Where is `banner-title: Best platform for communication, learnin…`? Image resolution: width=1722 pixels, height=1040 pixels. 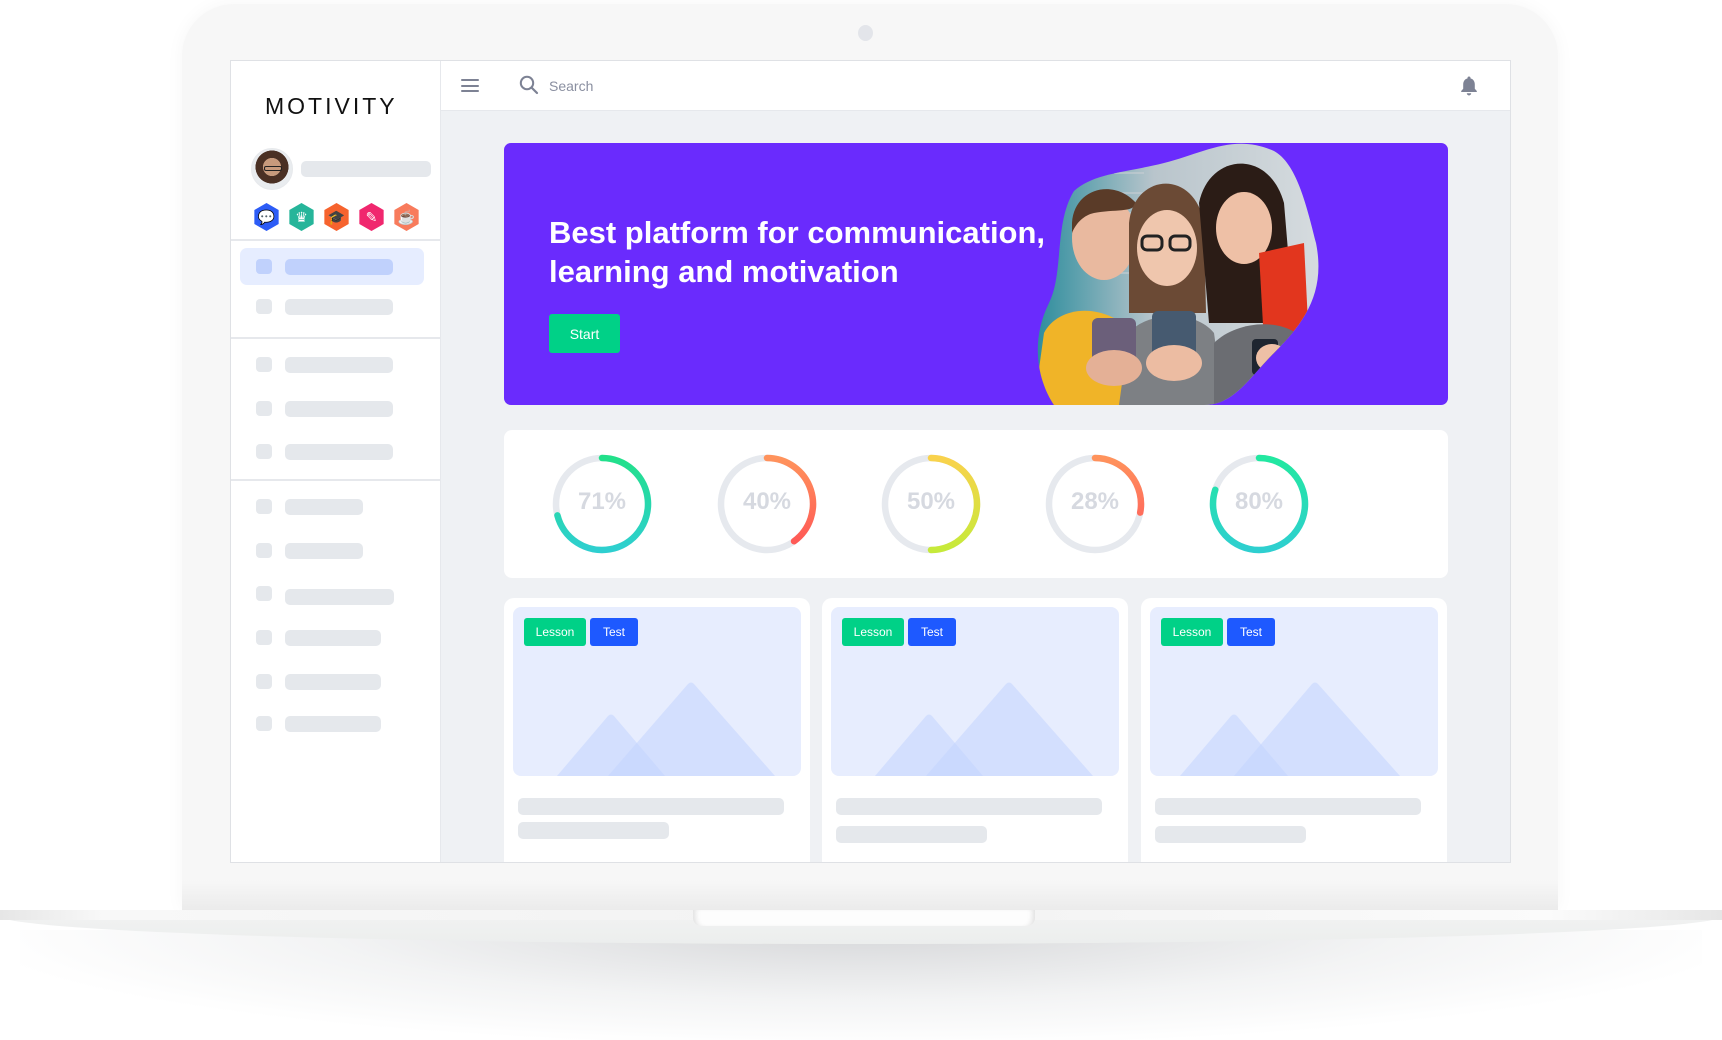 banner-title: Best platform for communication, learnin… is located at coordinates (797, 252).